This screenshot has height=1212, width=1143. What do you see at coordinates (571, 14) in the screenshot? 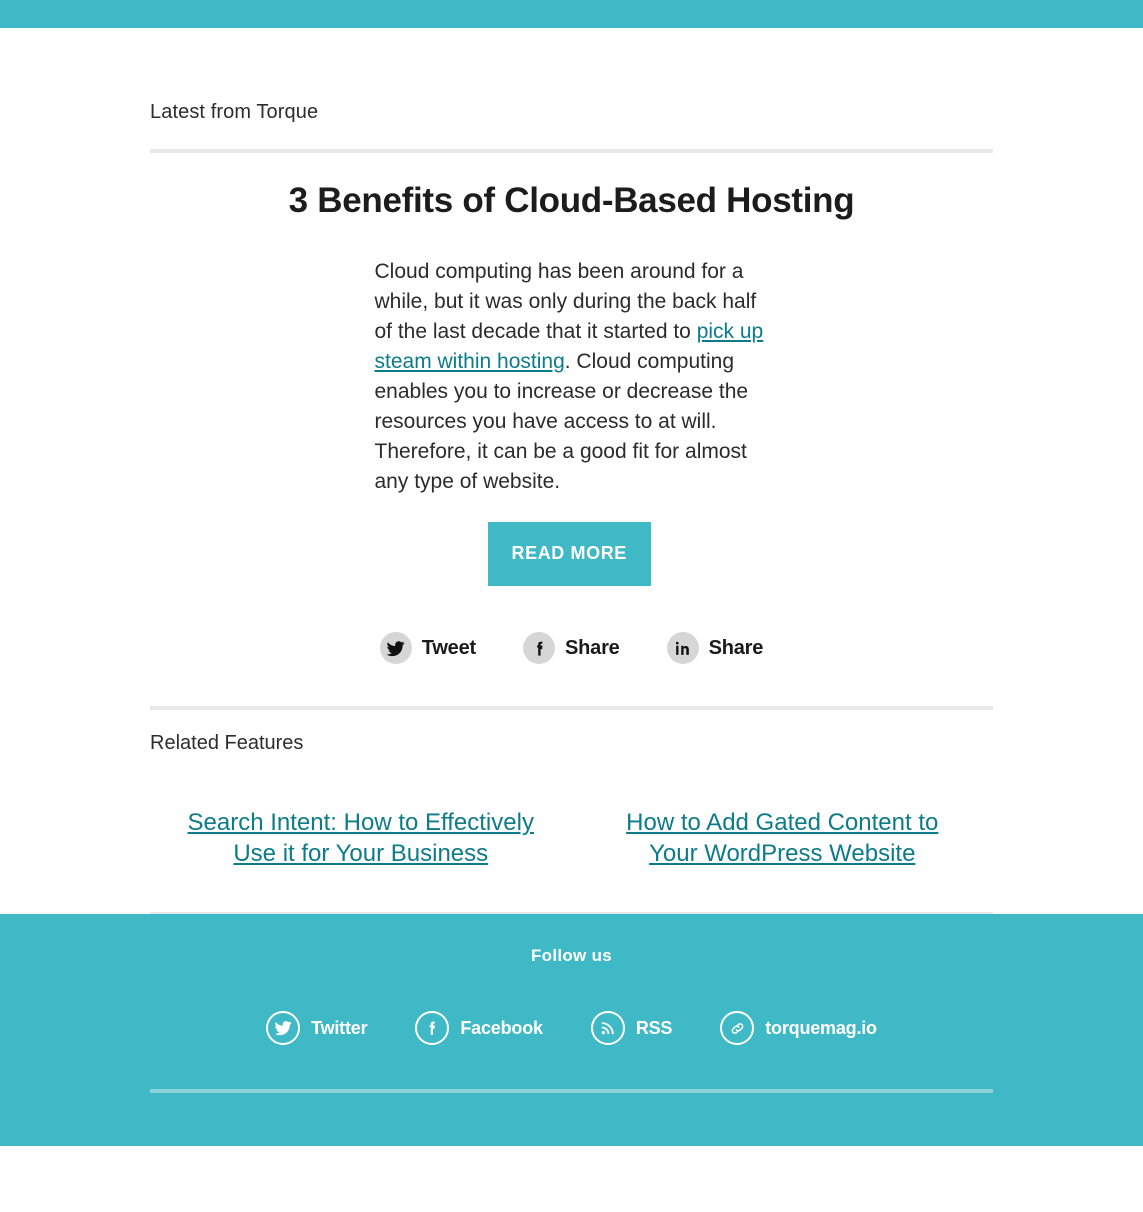
I see `top-accent-bar` at bounding box center [571, 14].